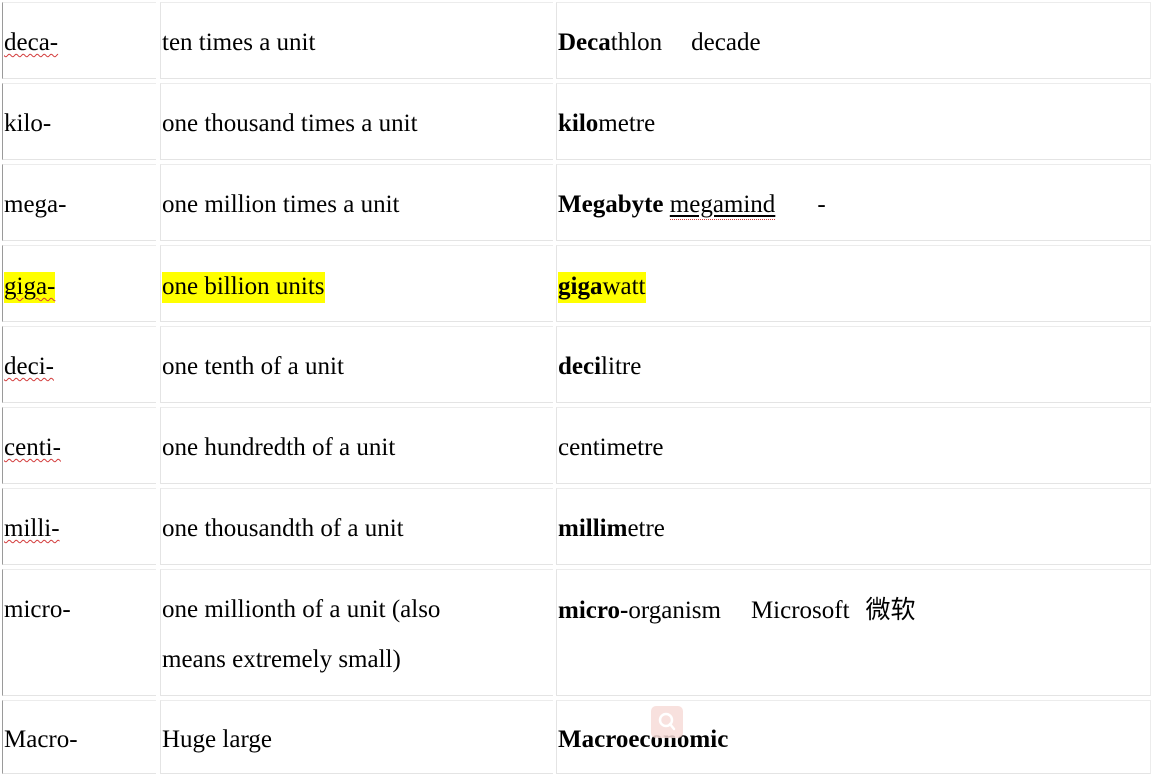 The image size is (1153, 776). What do you see at coordinates (79, 737) in the screenshot?
I see `prefix-cell: Macro-` at bounding box center [79, 737].